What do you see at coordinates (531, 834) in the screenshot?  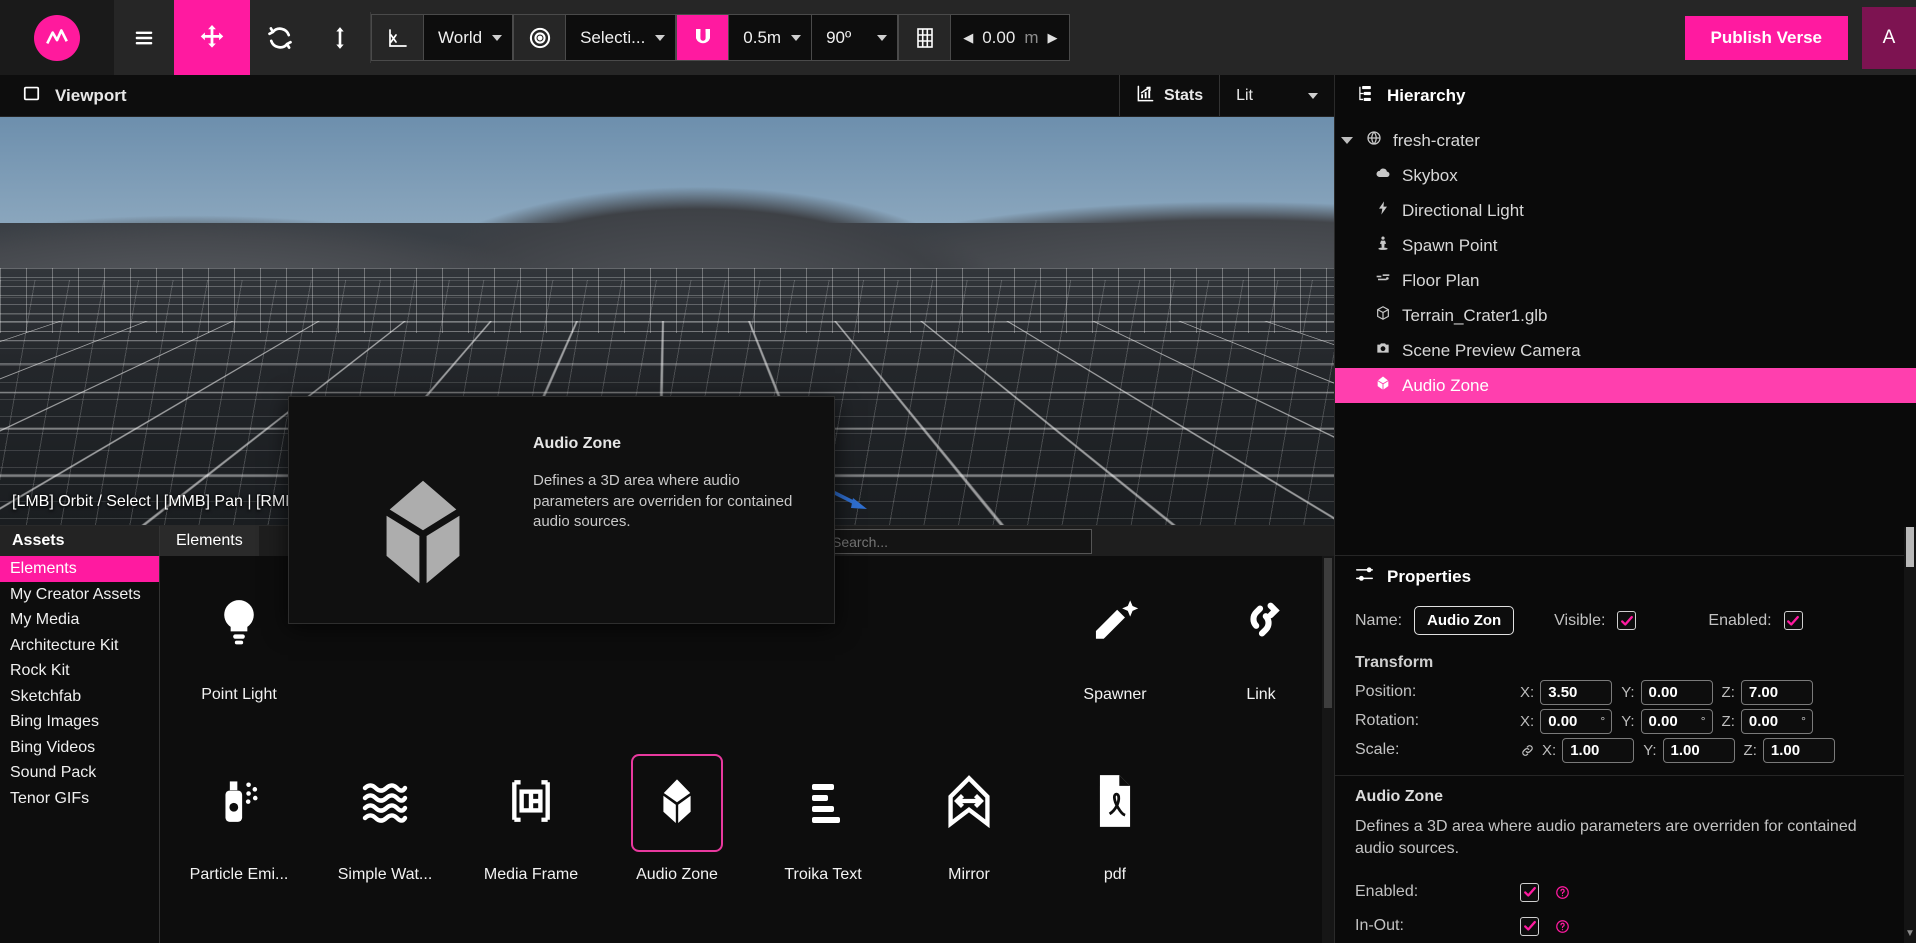 I see `element-media-frame: Media Frame` at bounding box center [531, 834].